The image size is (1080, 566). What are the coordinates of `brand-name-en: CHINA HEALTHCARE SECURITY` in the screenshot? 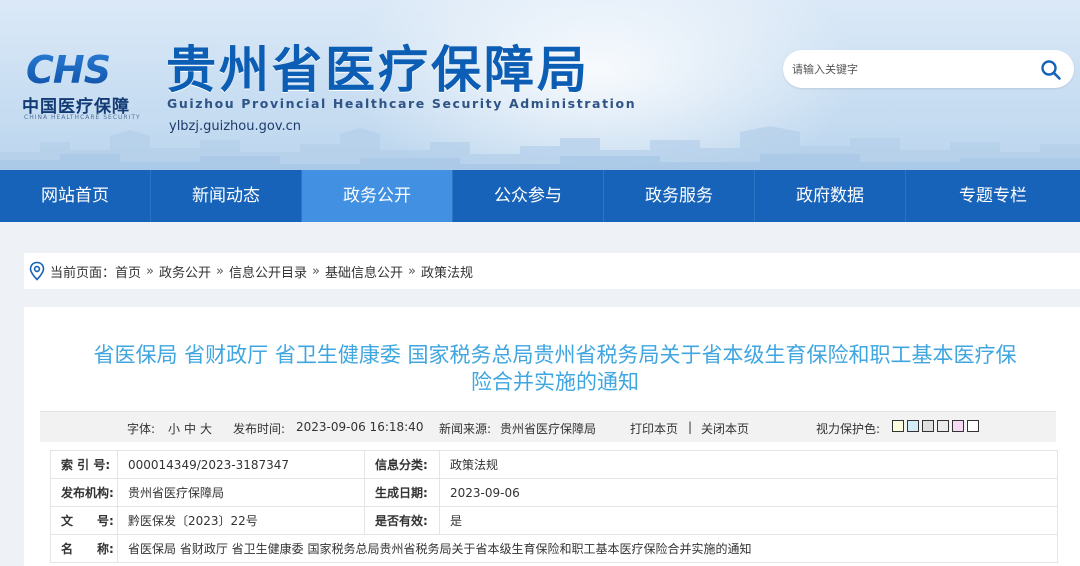 It's located at (82, 117).